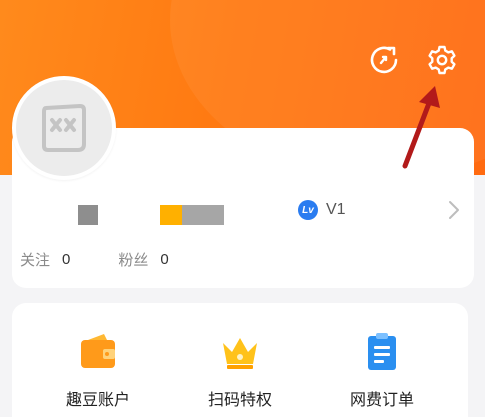 The image size is (485, 417). I want to click on share-button, so click(384, 60).